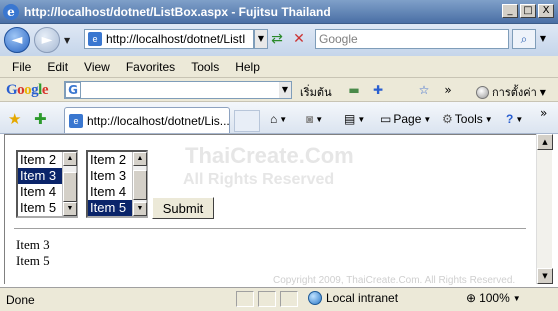 This screenshot has width=558, height=311. Describe the element at coordinates (47, 184) in the screenshot. I see `listbox-1: Item 2 Item 3 Item 4 Item 5 ▲ ▼` at that location.